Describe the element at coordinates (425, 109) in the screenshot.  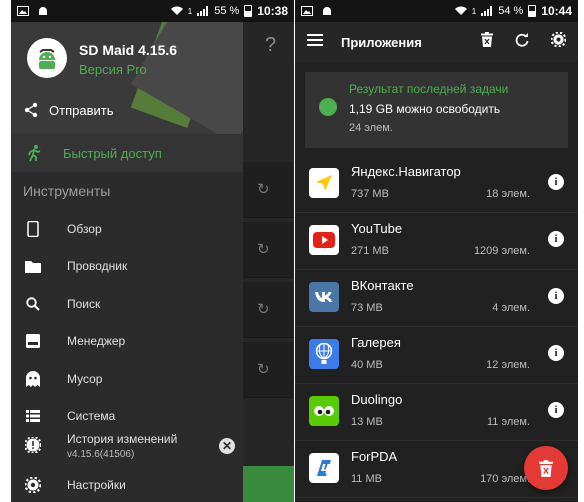
I see `freeable-size: 1,19 GB можно освободить` at that location.